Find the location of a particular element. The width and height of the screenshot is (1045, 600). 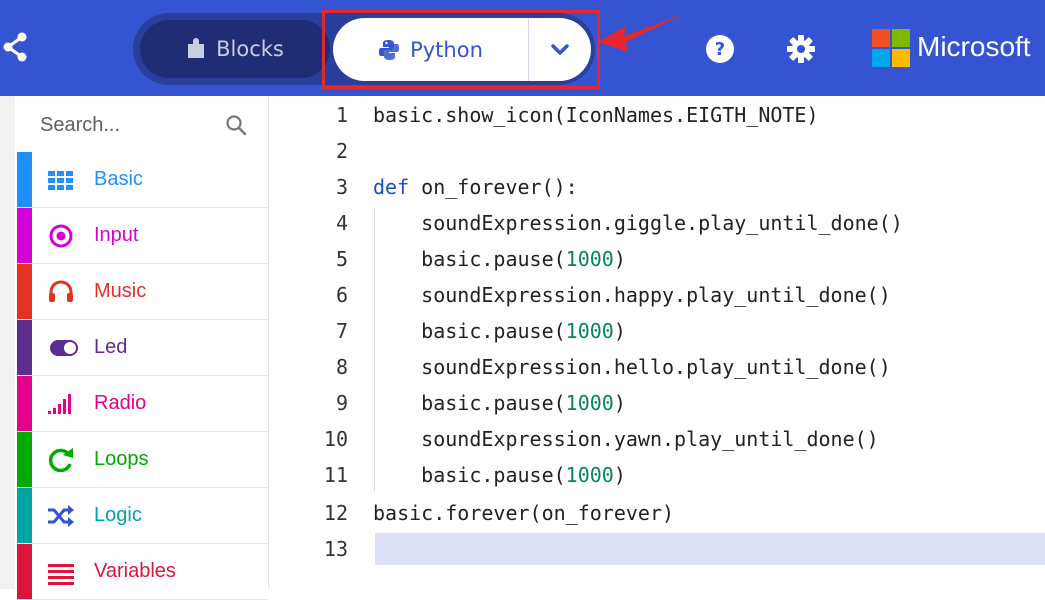

code-line: 5 basic.pause(1000) is located at coordinates (657, 260).